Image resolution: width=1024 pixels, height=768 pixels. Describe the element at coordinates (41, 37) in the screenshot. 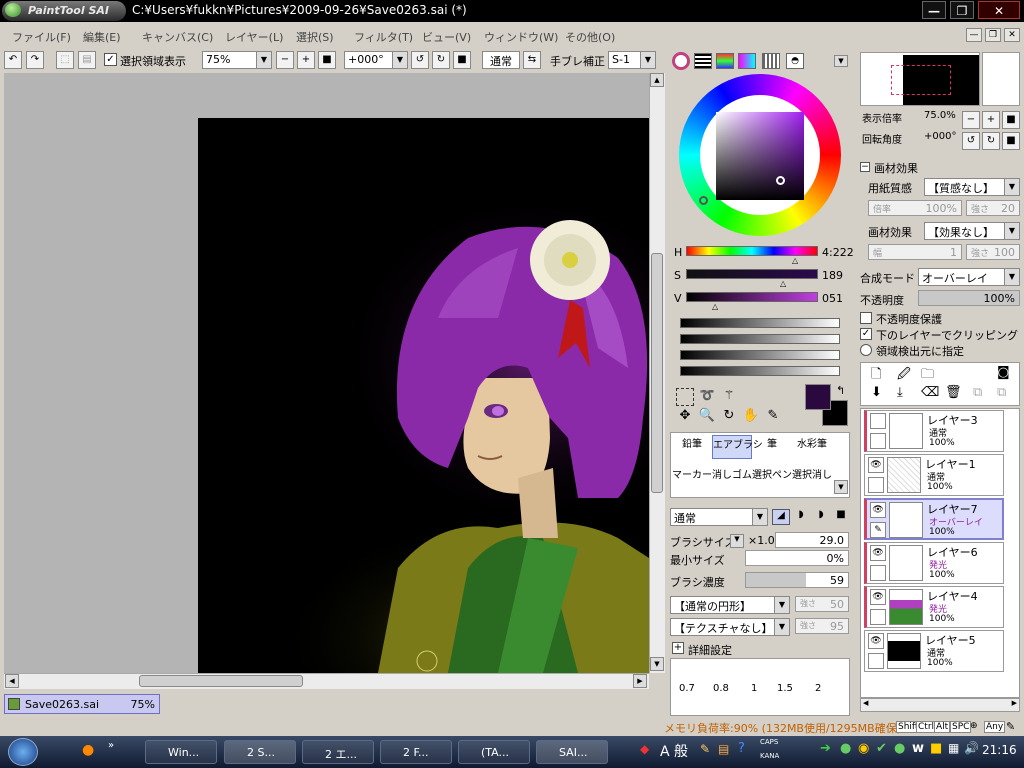

I see `menu-file: ファイル(F)` at that location.